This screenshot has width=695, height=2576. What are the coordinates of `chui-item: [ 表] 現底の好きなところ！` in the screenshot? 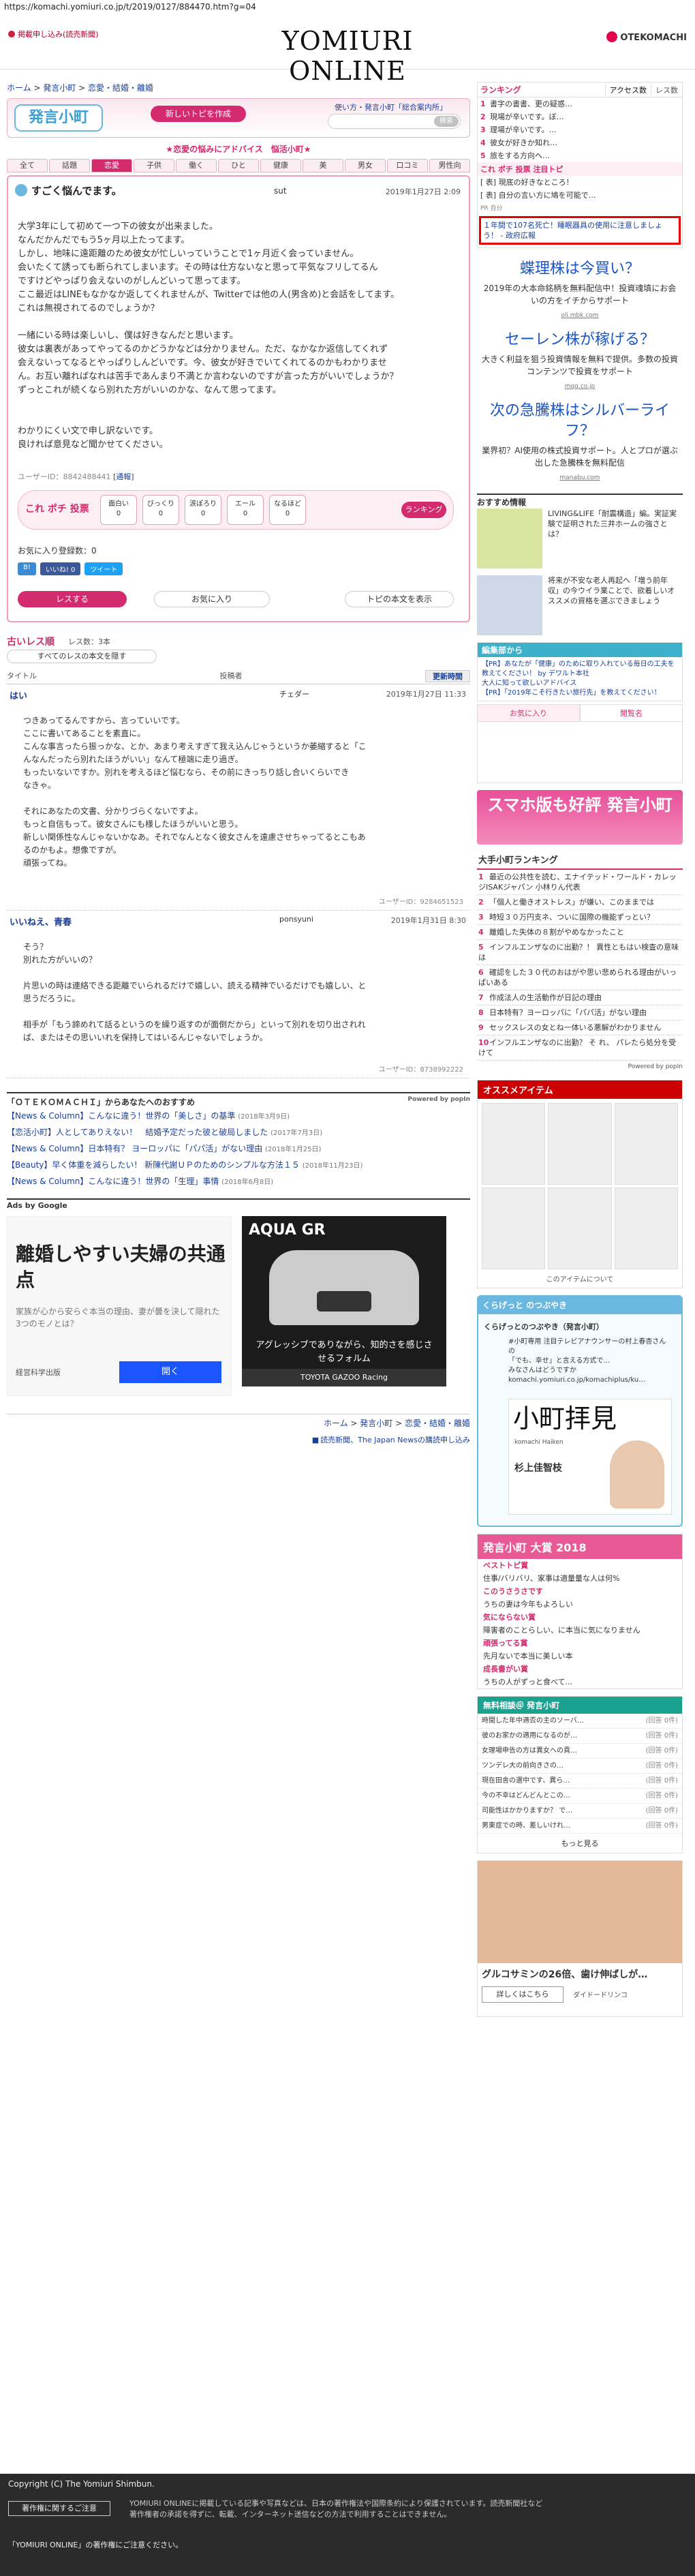 It's located at (580, 182).